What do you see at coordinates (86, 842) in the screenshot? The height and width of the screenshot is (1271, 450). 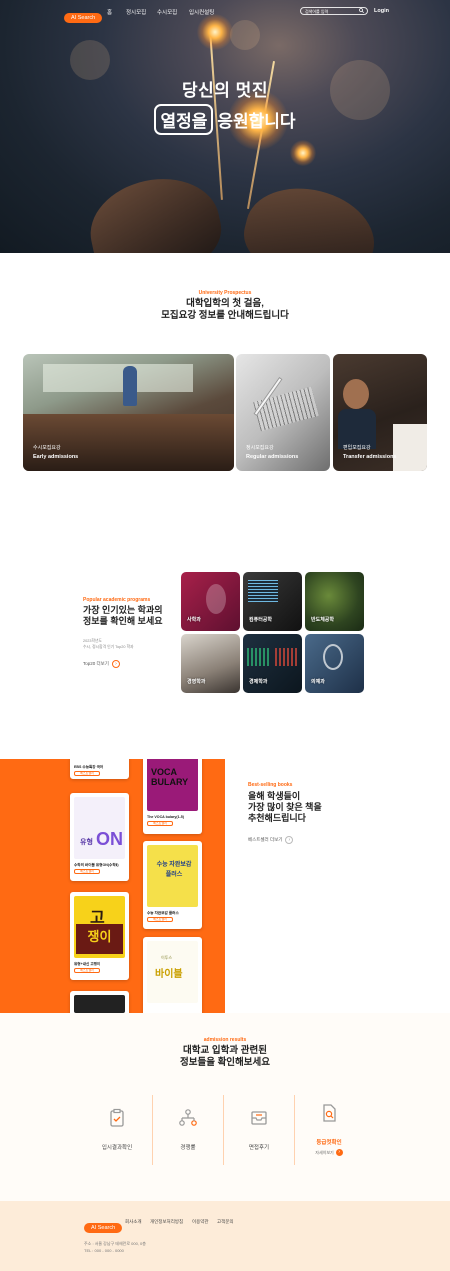 I see `cover-text: 유형` at bounding box center [86, 842].